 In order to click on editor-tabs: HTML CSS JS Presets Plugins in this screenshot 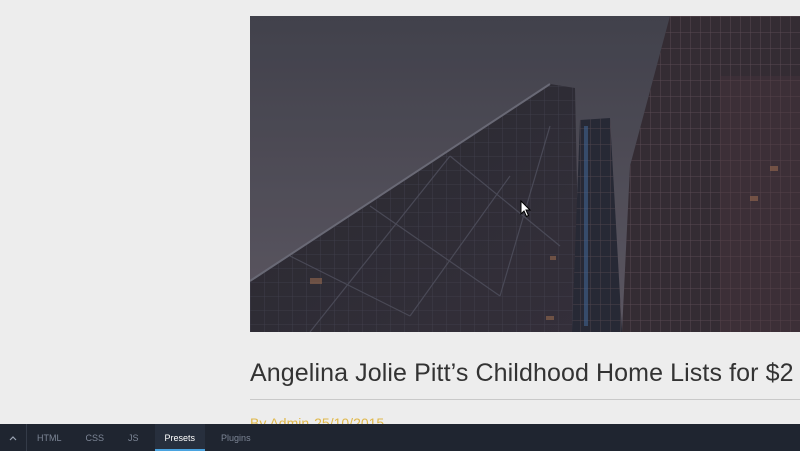, I will do `click(147, 437)`.